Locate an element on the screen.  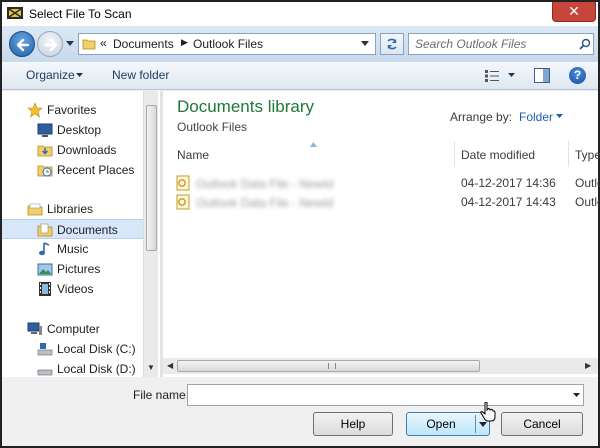
videos-icon is located at coordinates (45, 289).